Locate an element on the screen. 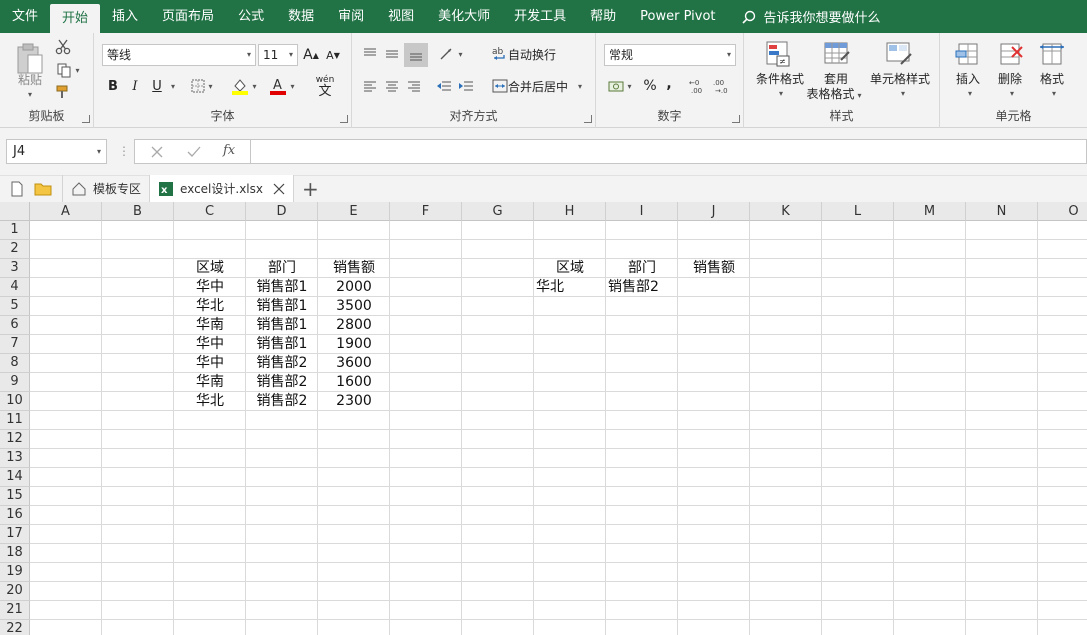  column-header-n: N is located at coordinates (1002, 211).